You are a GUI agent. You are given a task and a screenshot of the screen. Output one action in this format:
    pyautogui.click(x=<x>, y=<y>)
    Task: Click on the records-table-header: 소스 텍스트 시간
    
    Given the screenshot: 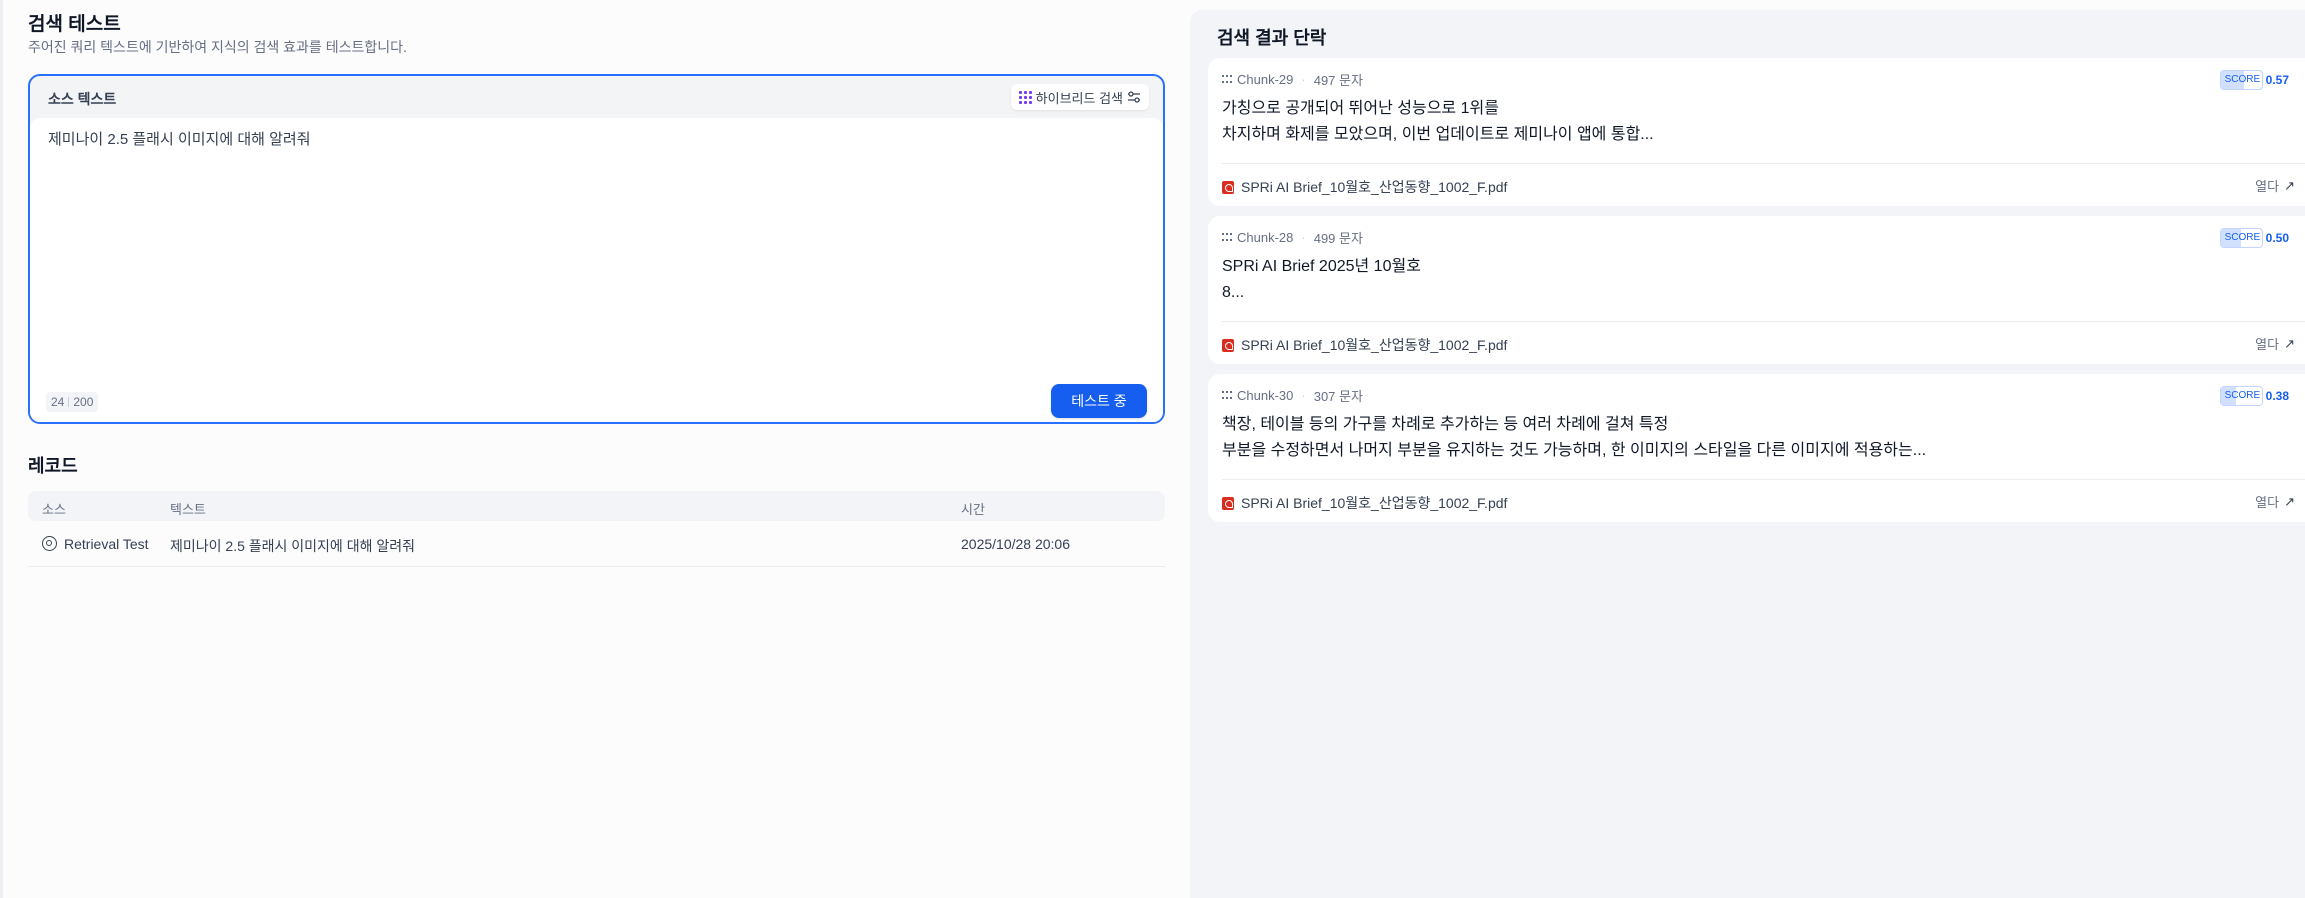 What is the action you would take?
    pyautogui.click(x=596, y=506)
    